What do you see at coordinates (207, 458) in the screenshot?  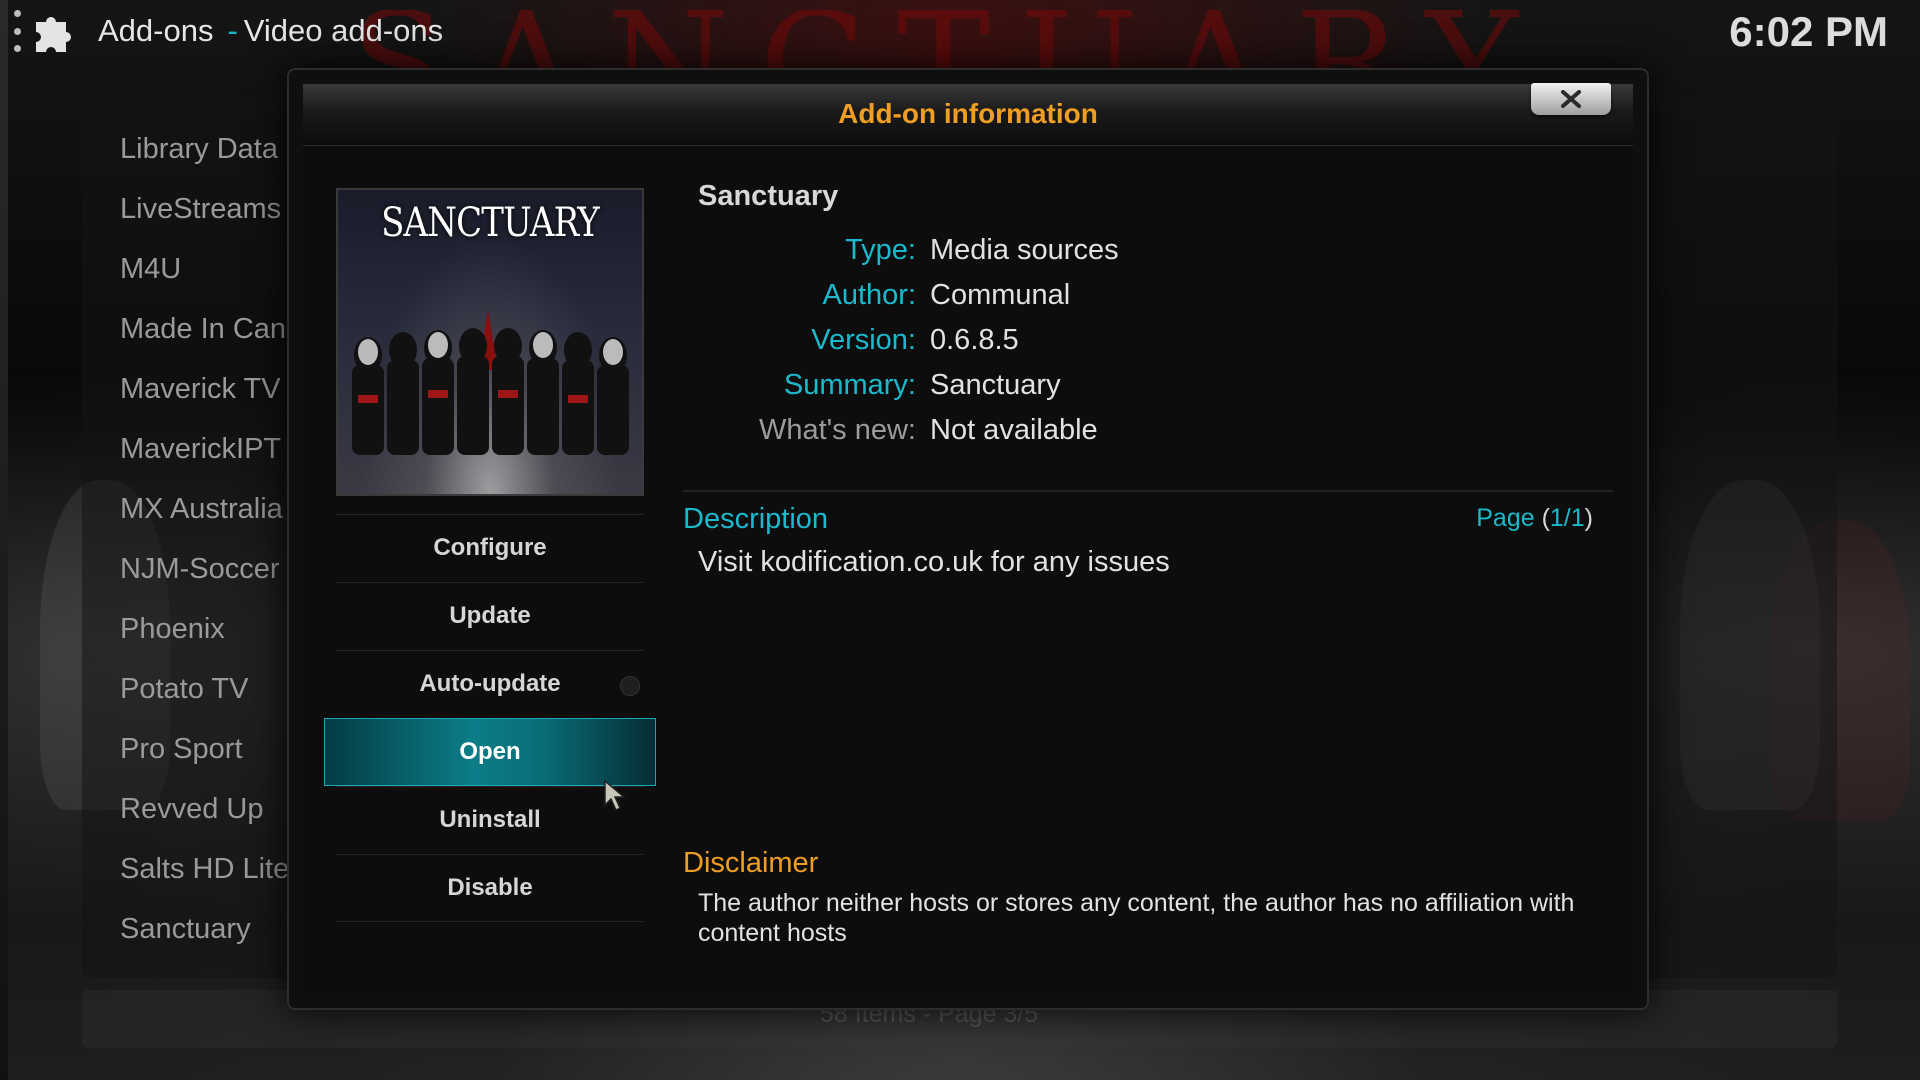 I see `list-item: MaverickIPT` at bounding box center [207, 458].